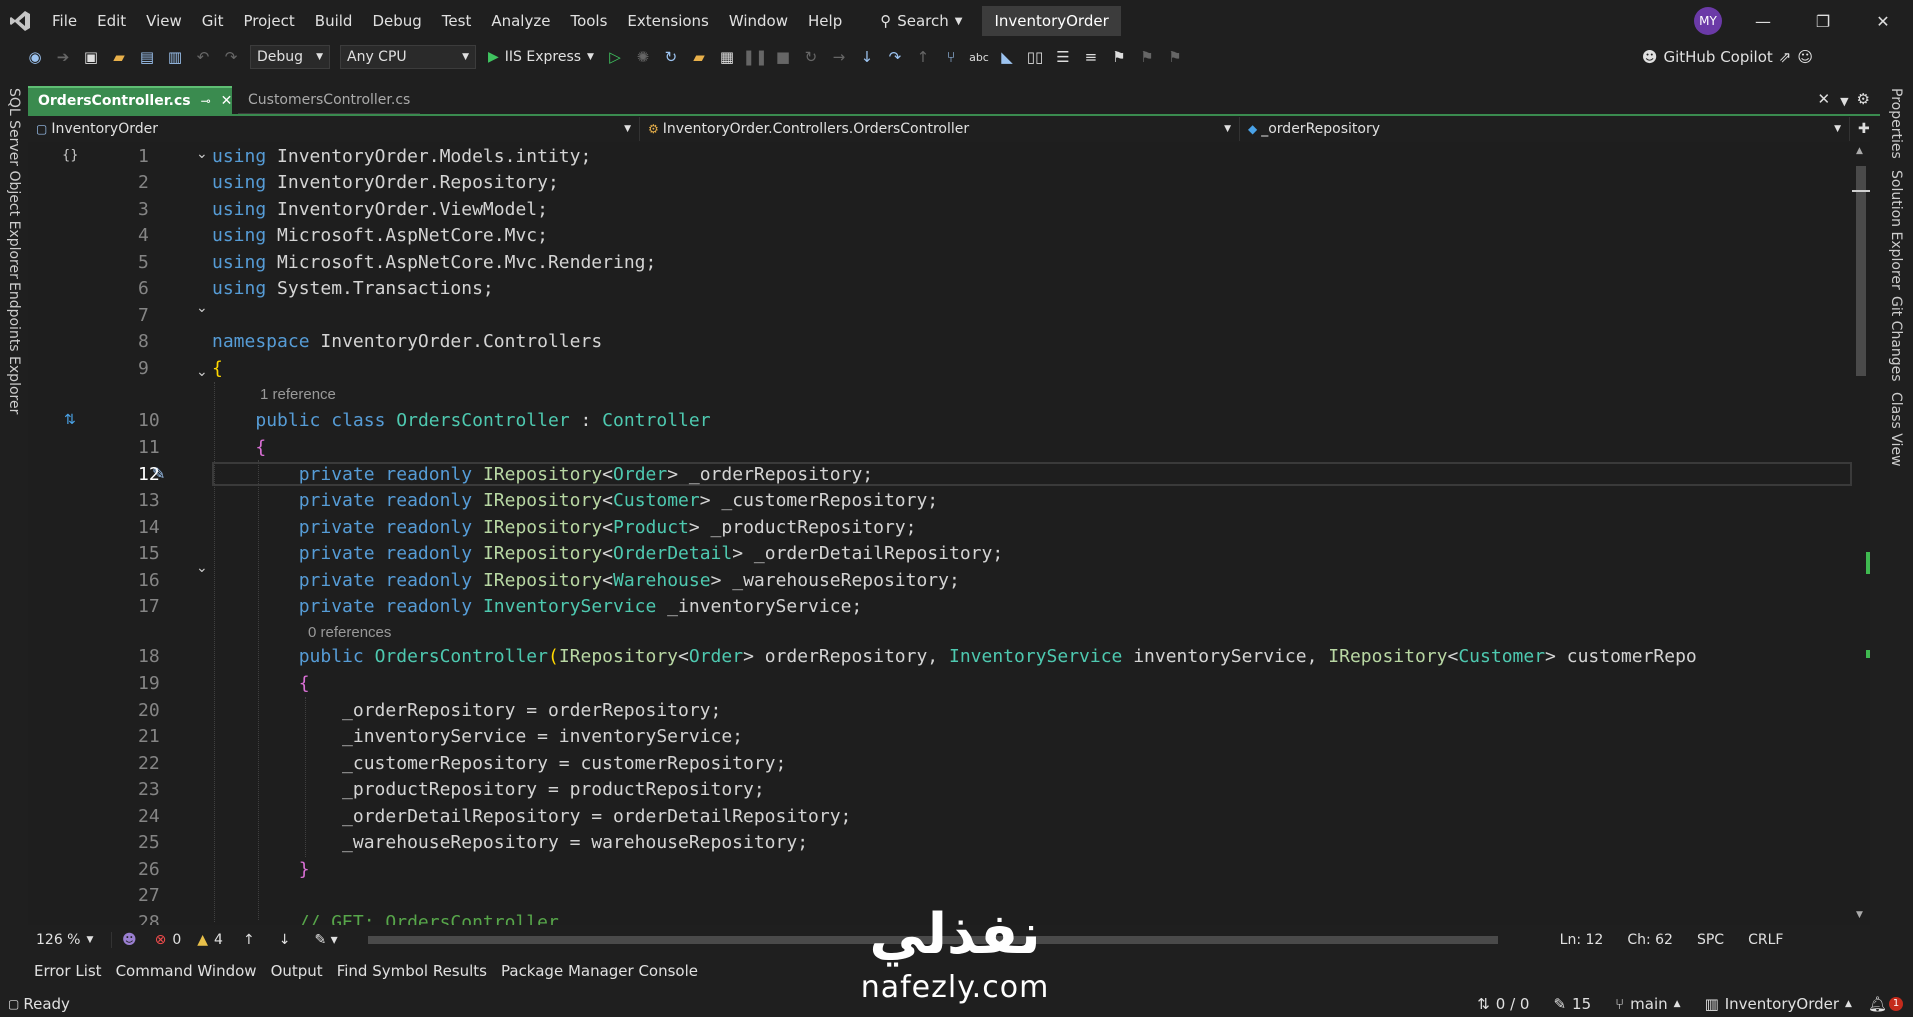  Describe the element at coordinates (168, 940) in the screenshot. I see `errors-indicator: ⊗ 0` at that location.